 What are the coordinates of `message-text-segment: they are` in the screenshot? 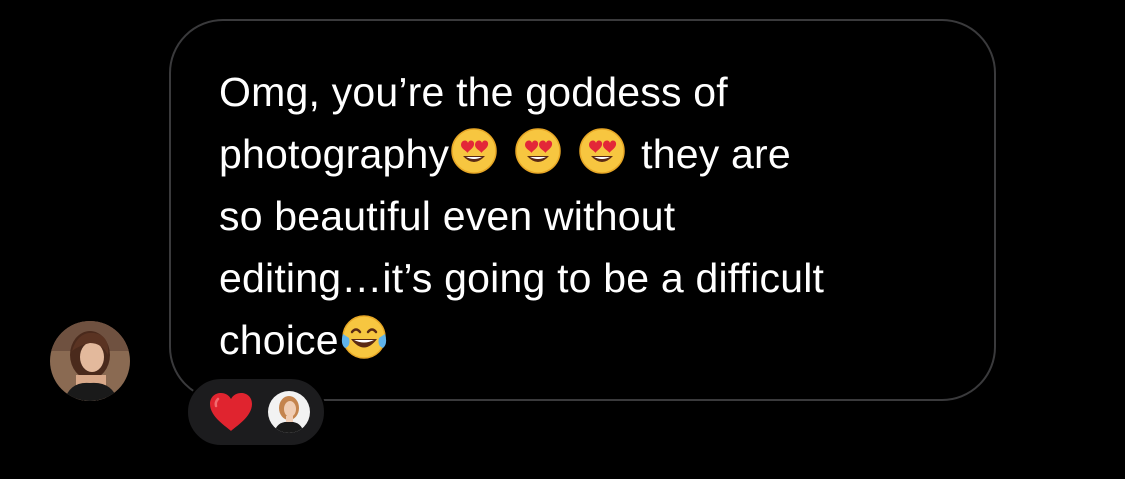 It's located at (716, 154).